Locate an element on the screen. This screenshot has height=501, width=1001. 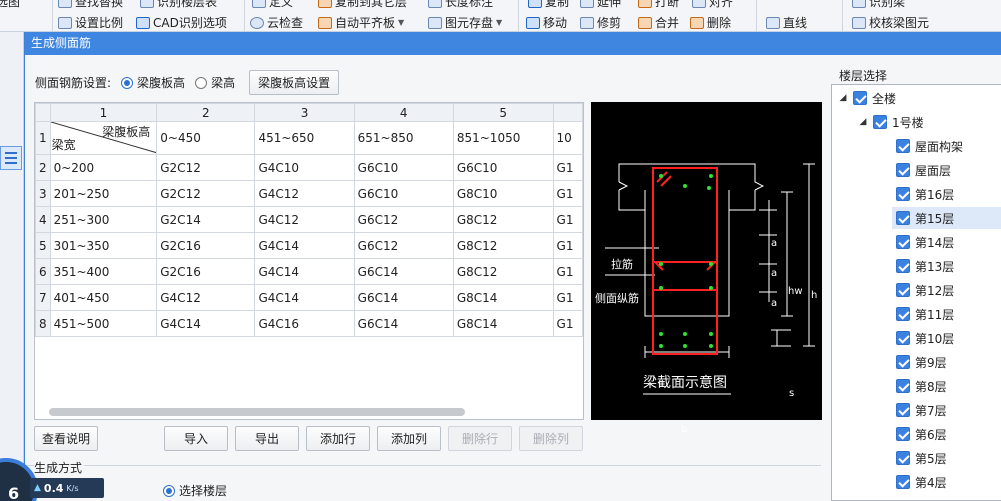
table-cell: 0~200 is located at coordinates (103, 167).